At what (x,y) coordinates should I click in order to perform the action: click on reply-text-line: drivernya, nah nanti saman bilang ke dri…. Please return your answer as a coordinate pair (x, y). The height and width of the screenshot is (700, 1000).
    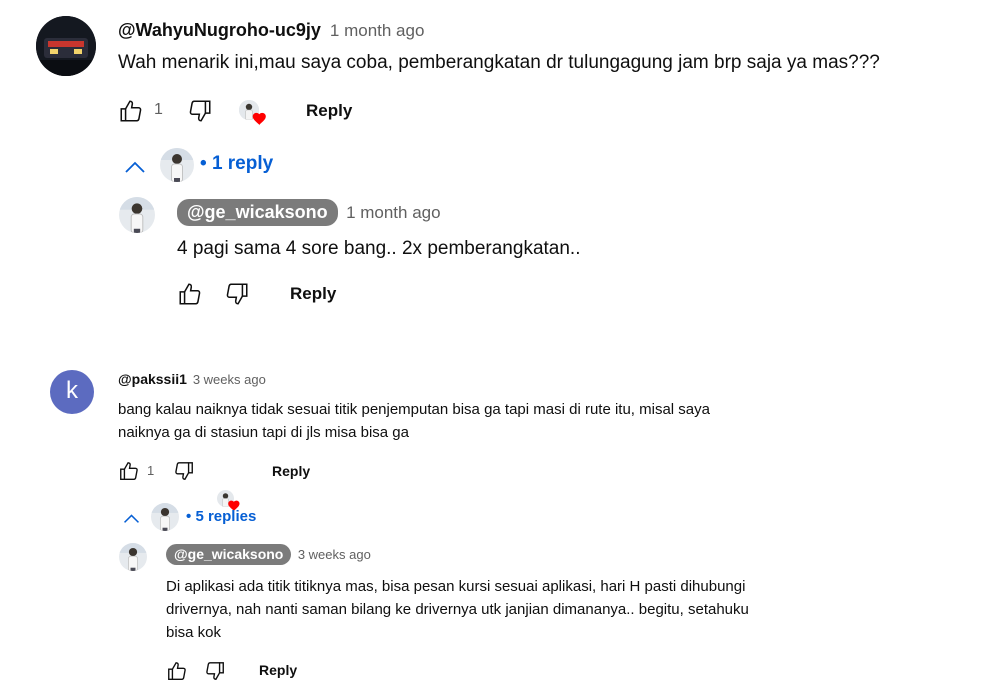
    Looking at the image, I should click on (457, 609).